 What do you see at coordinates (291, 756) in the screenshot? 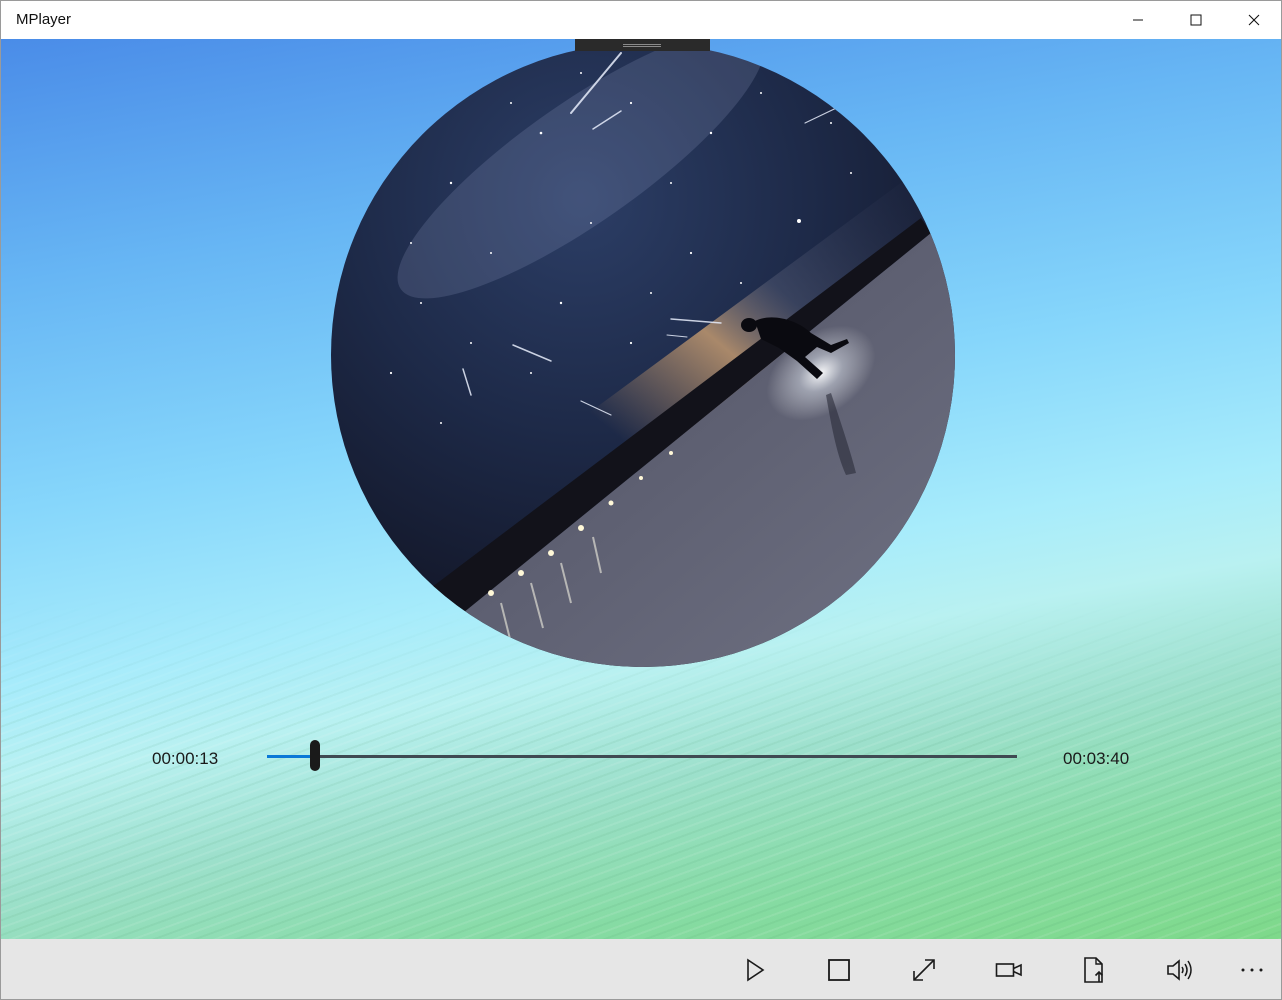
I see `seek-progress` at bounding box center [291, 756].